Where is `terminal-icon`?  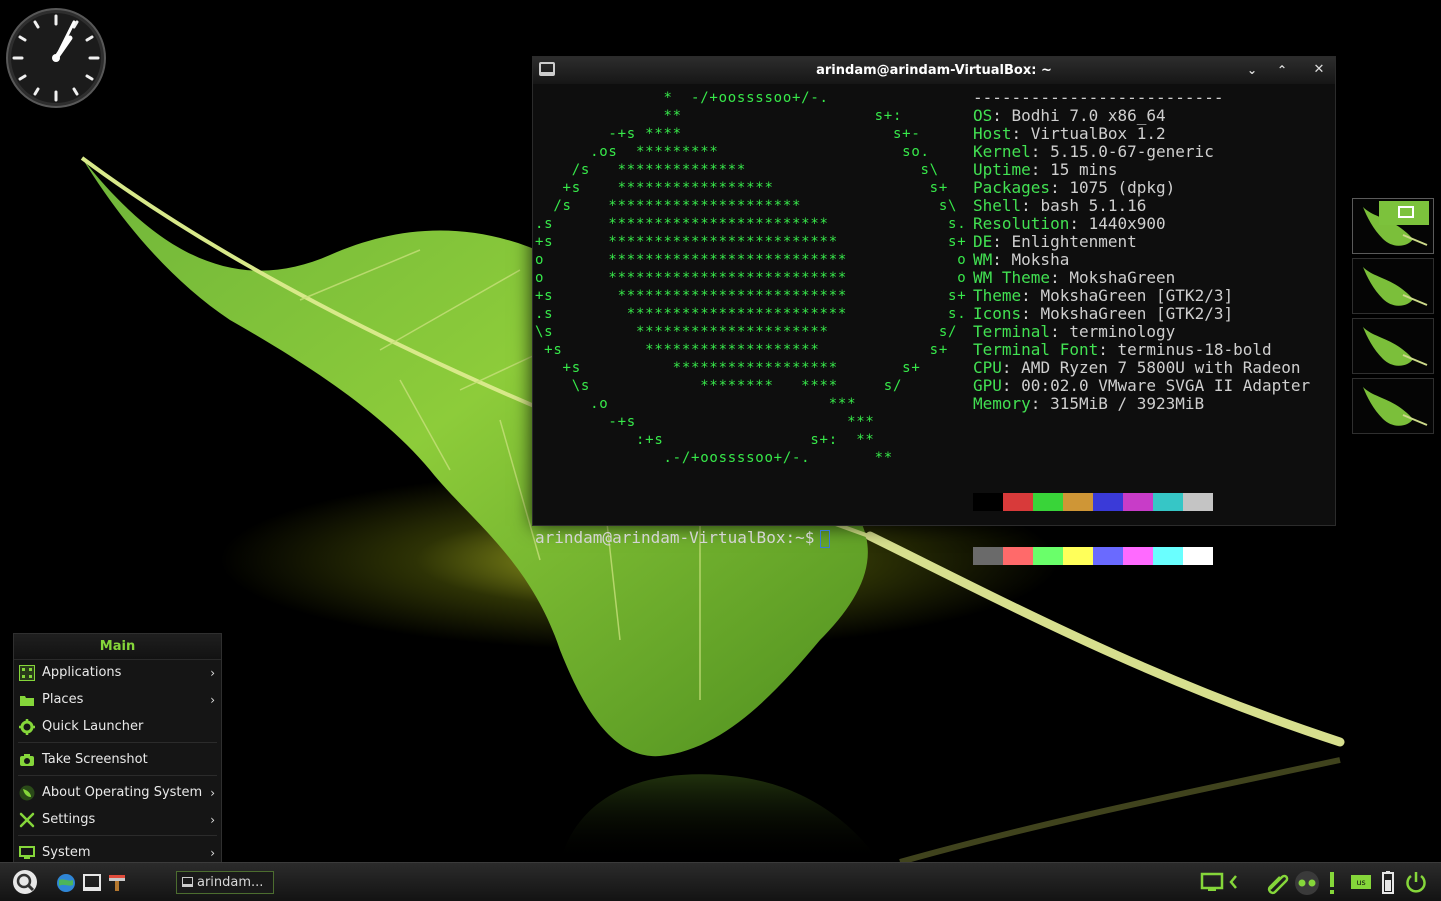
terminal-icon is located at coordinates (92, 883).